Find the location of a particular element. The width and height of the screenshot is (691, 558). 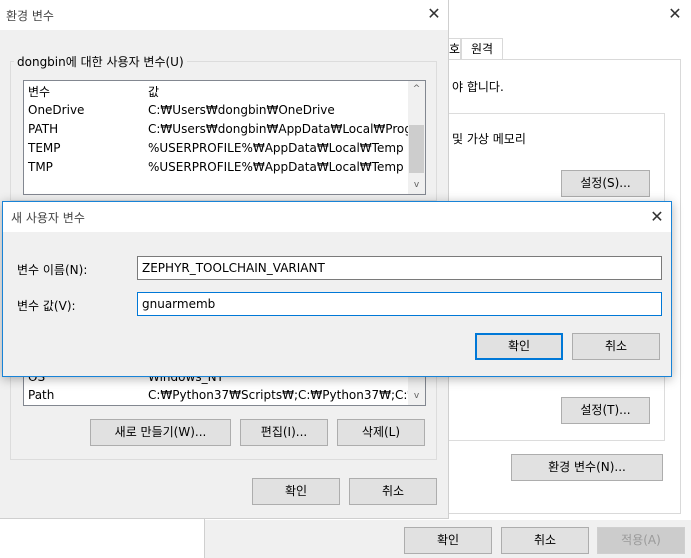

env-titlebar: 환경 변수 ✕ is located at coordinates (224, 15).